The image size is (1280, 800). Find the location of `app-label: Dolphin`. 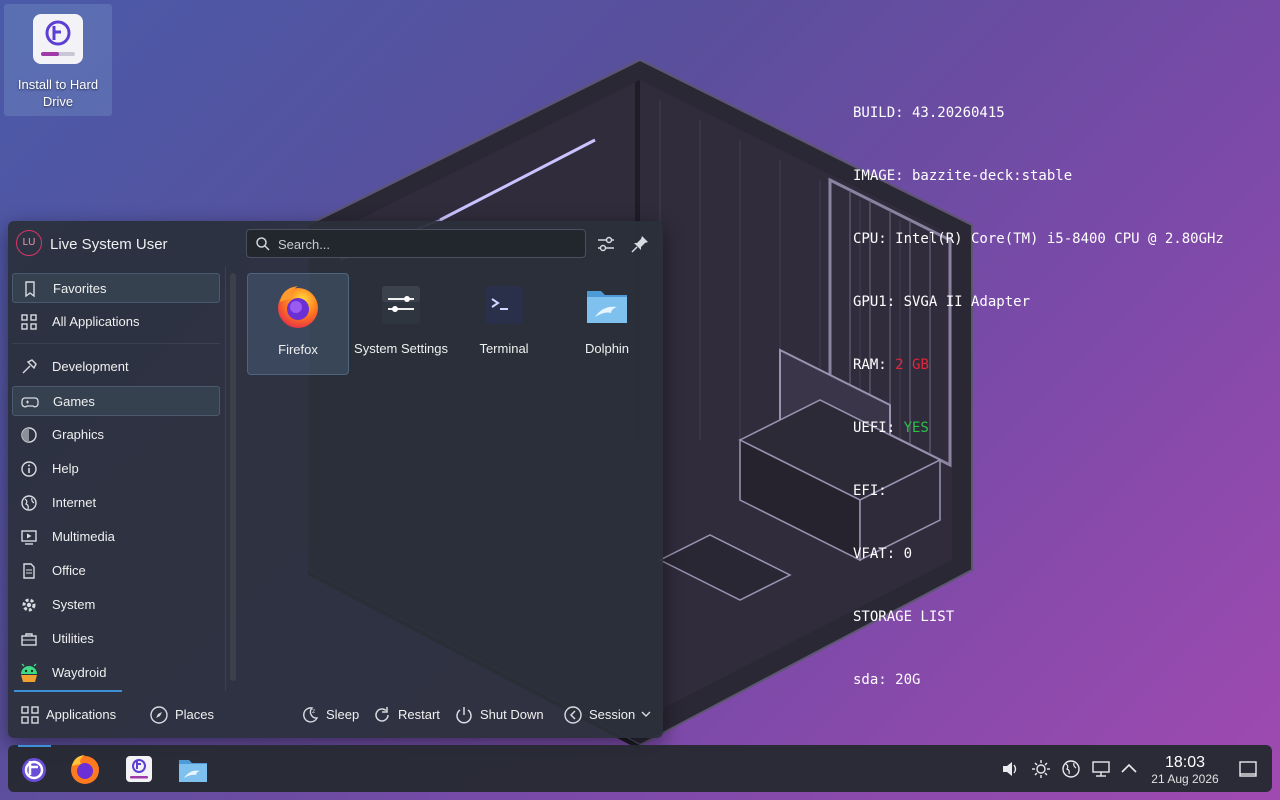

app-label: Dolphin is located at coordinates (607, 348).